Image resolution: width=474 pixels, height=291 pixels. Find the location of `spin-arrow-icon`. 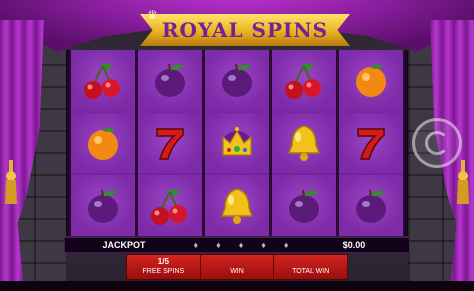

spin-arrow-icon is located at coordinates (437, 143).